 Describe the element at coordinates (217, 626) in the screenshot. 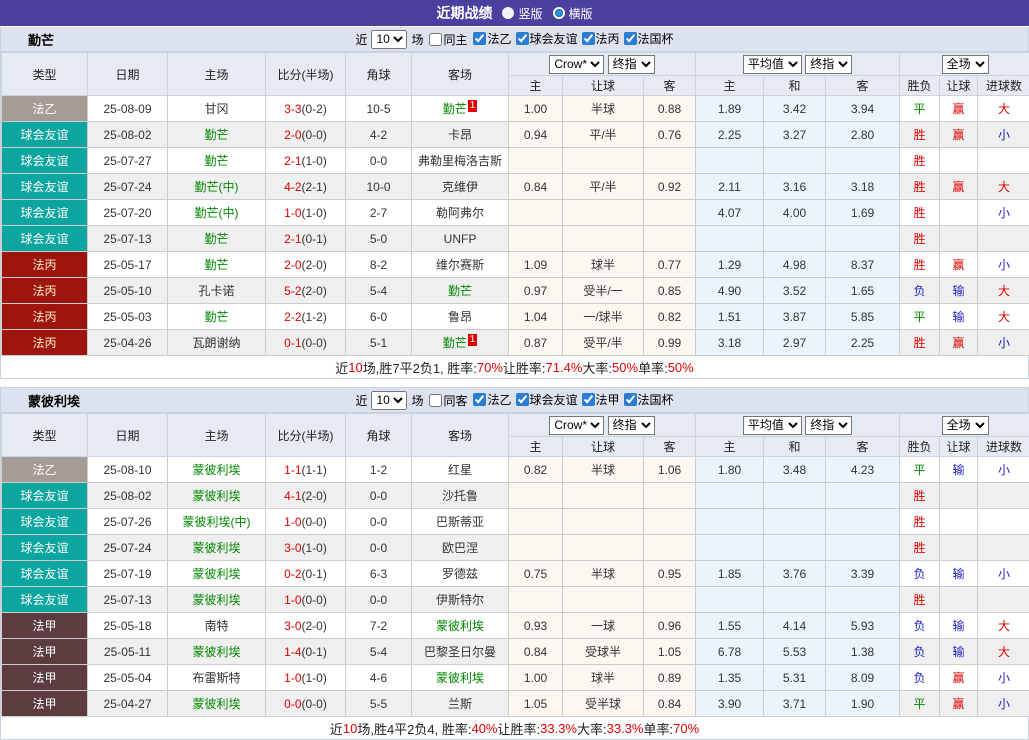

I see `home-team-cell: 南特` at that location.